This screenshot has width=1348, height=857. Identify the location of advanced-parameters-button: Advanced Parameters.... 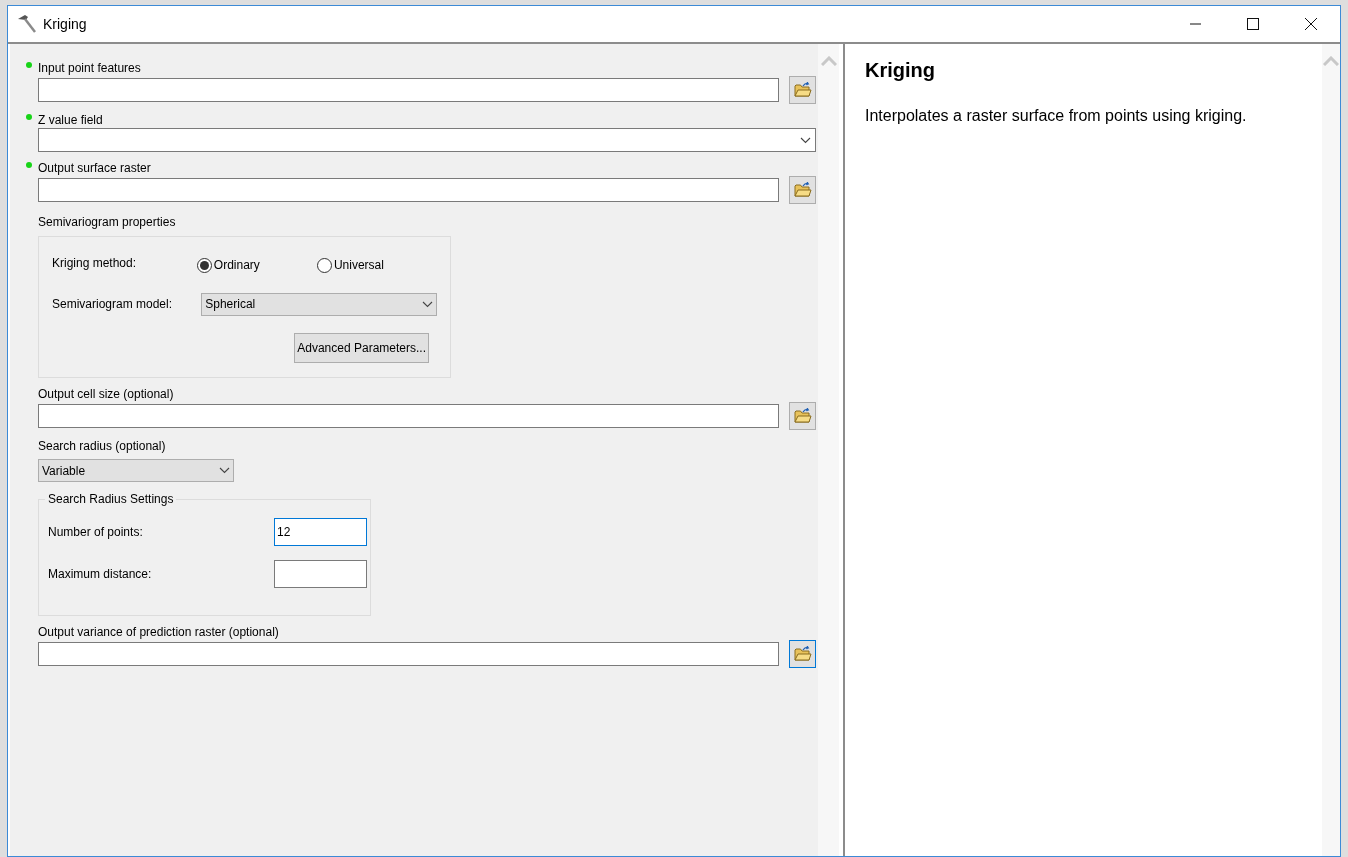
(361, 348).